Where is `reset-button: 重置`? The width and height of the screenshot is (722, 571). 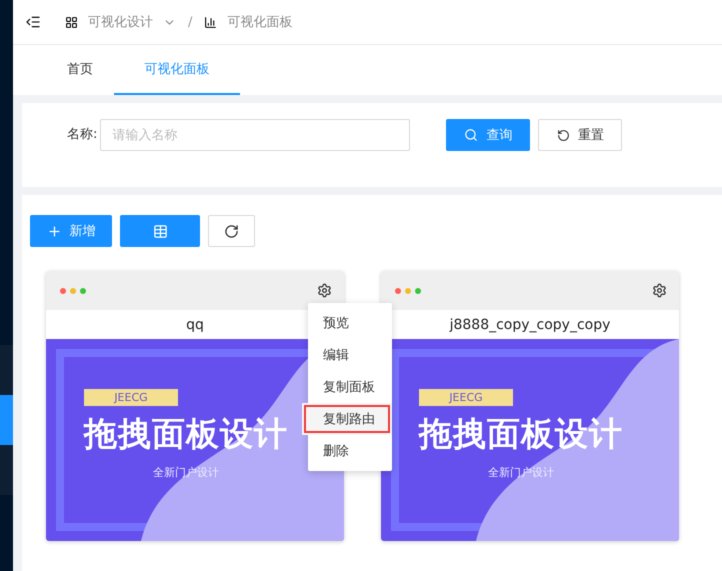
reset-button: 重置 is located at coordinates (580, 135).